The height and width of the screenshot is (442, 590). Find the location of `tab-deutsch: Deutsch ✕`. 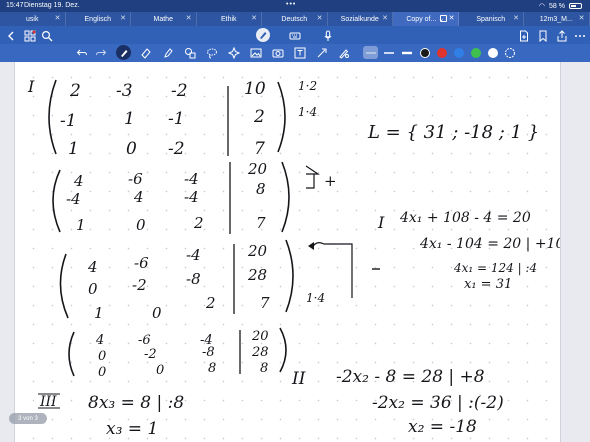

tab-deutsch: Deutsch ✕ is located at coordinates (295, 19).